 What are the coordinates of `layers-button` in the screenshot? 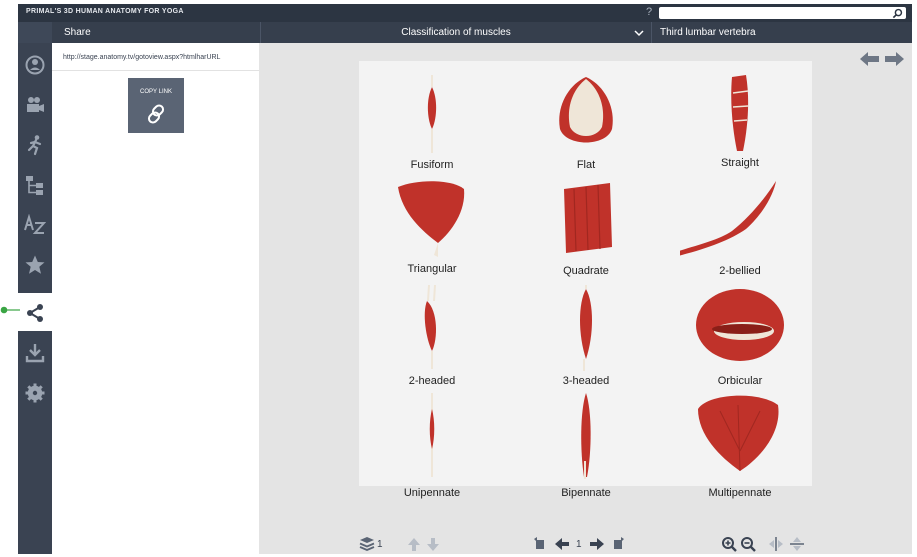 It's located at (367, 544).